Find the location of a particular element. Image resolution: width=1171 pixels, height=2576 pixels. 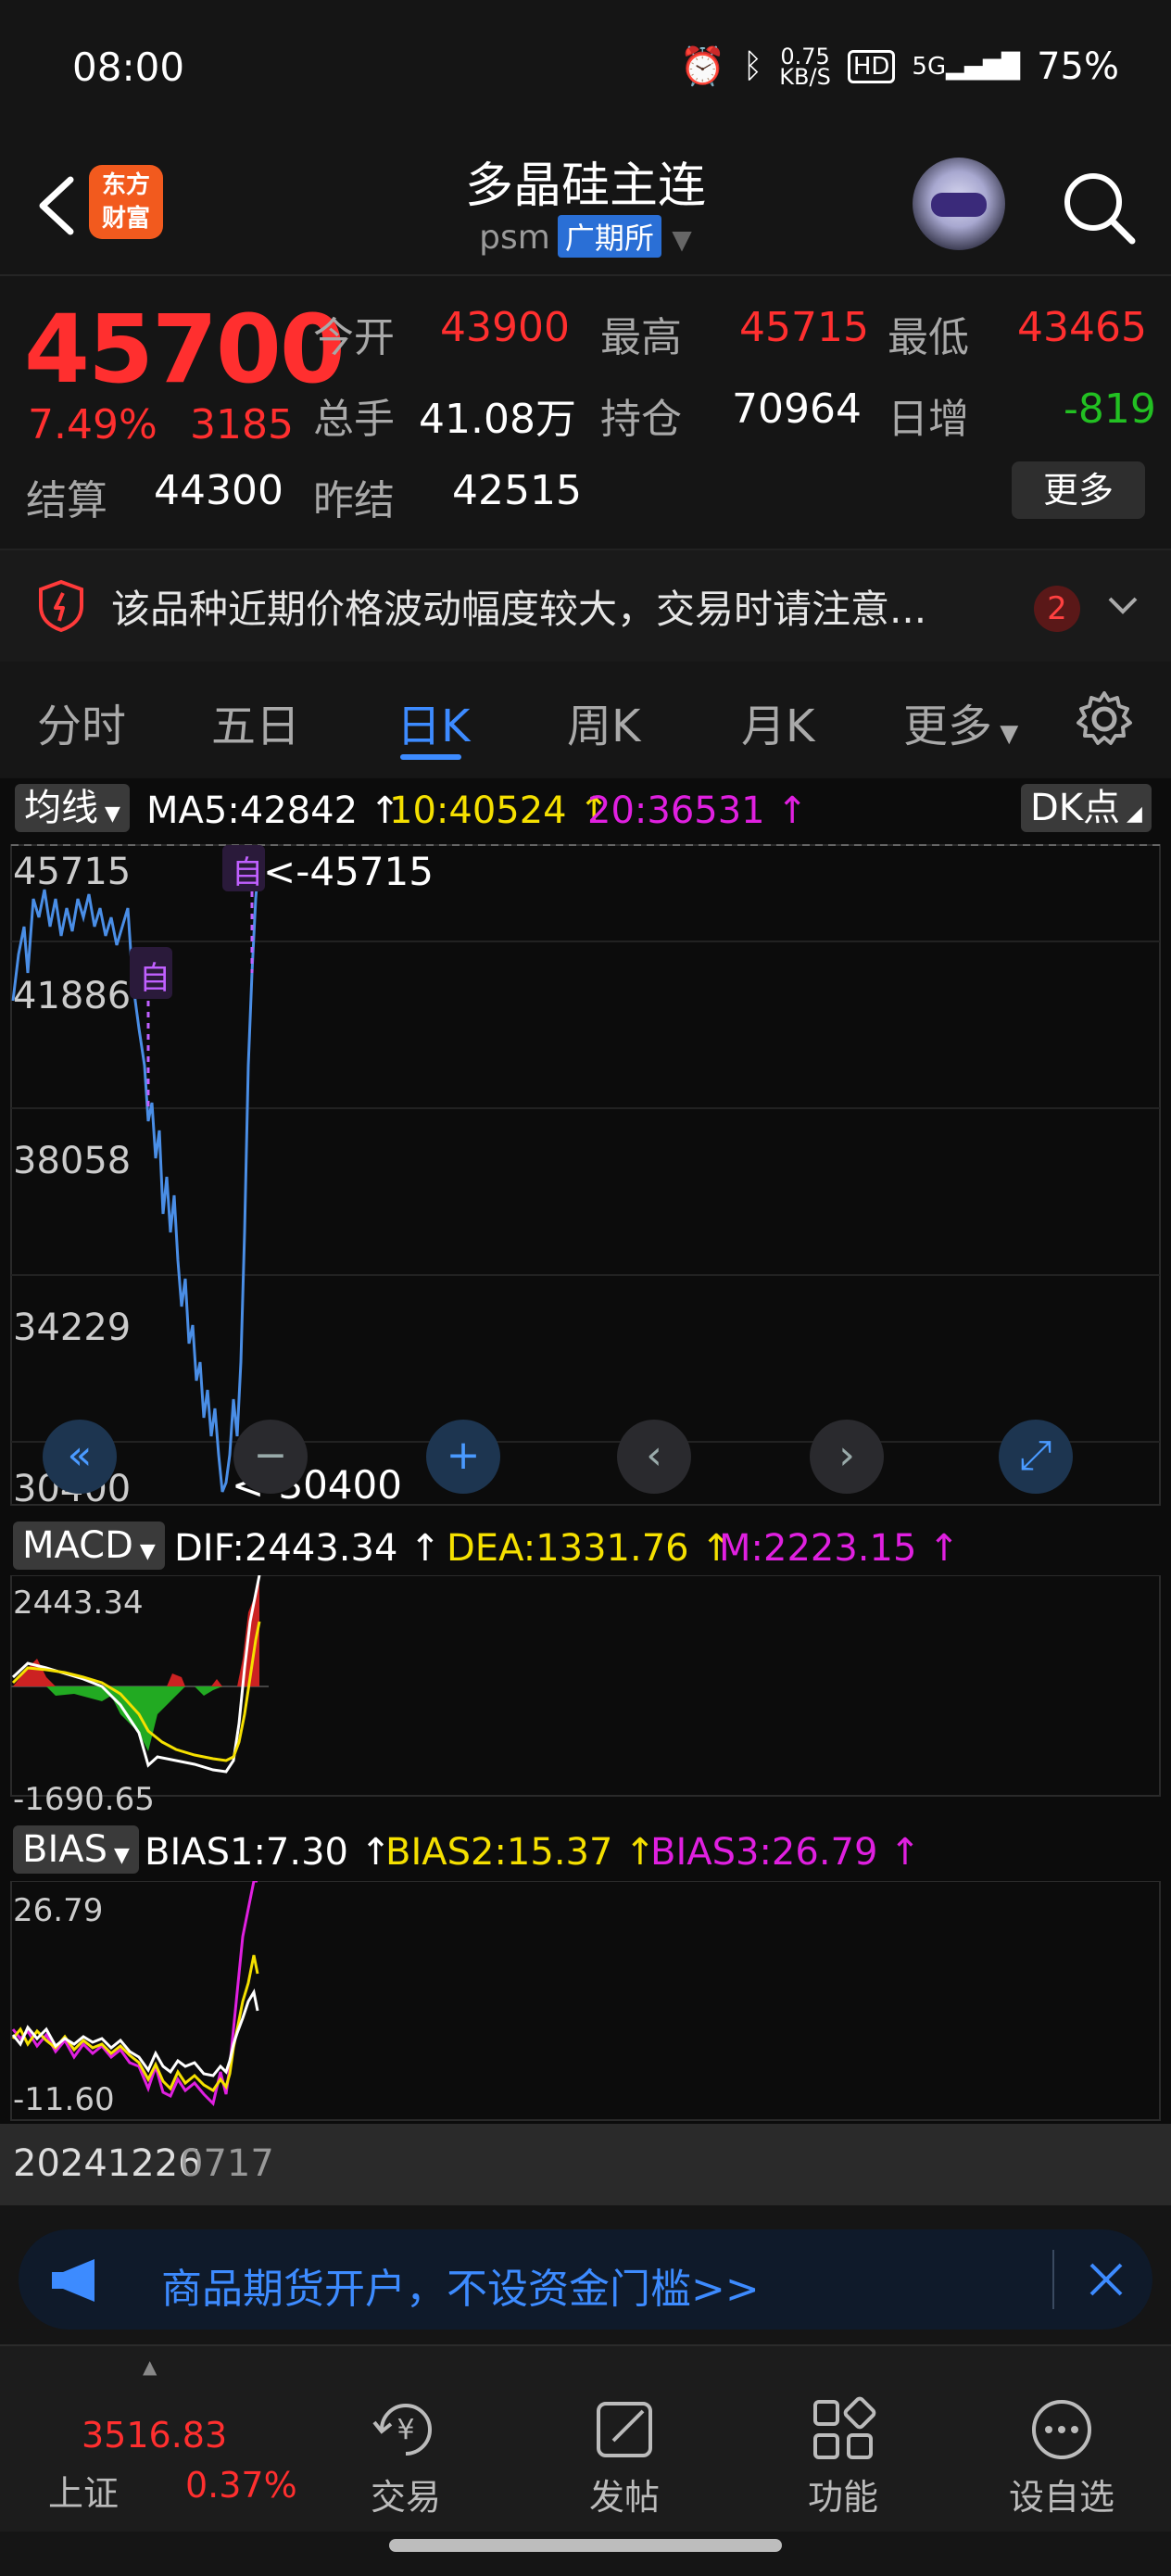

index-name: 上证 is located at coordinates (84, 2490).